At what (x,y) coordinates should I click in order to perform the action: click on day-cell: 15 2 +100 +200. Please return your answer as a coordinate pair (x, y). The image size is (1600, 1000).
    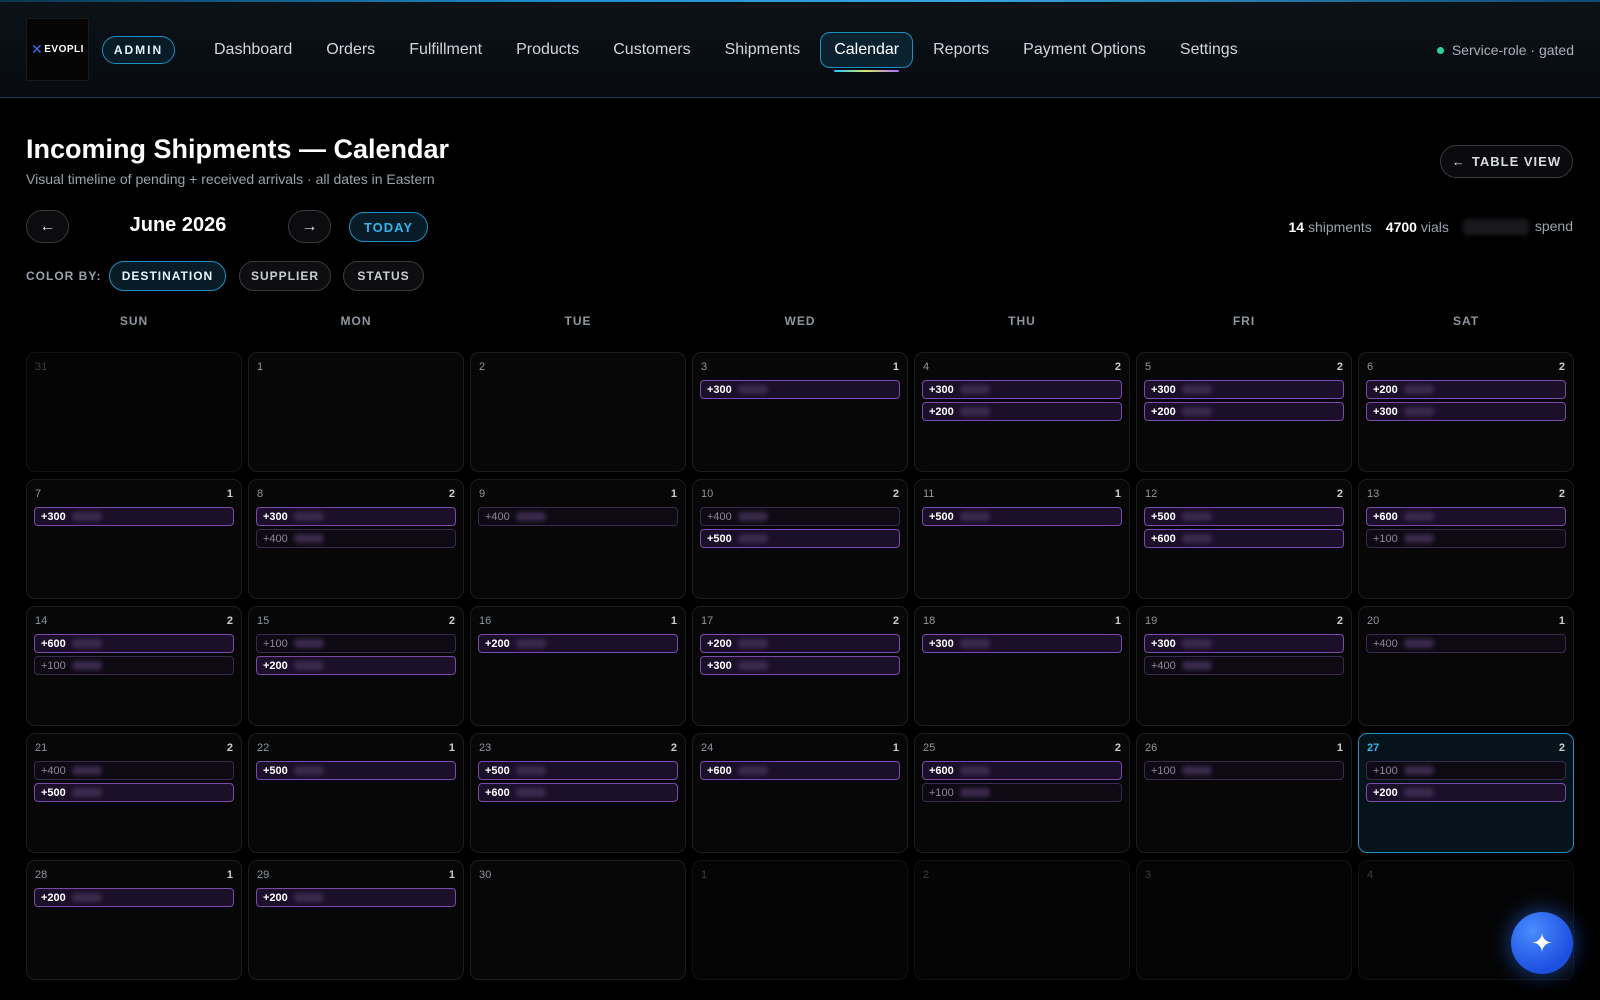
    Looking at the image, I should click on (356, 666).